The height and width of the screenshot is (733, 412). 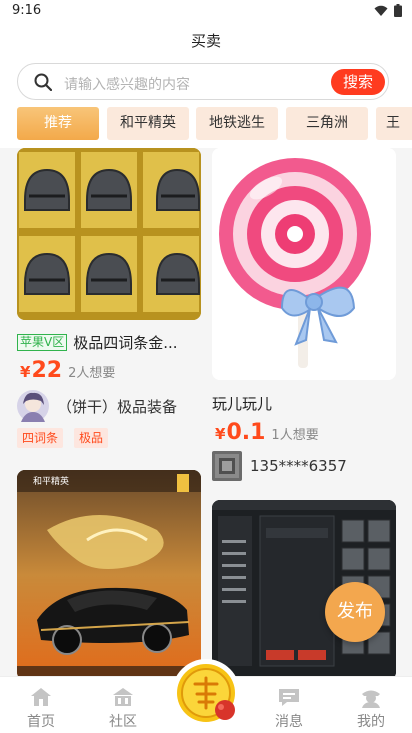 I want to click on app-header: 买卖, so click(x=206, y=39).